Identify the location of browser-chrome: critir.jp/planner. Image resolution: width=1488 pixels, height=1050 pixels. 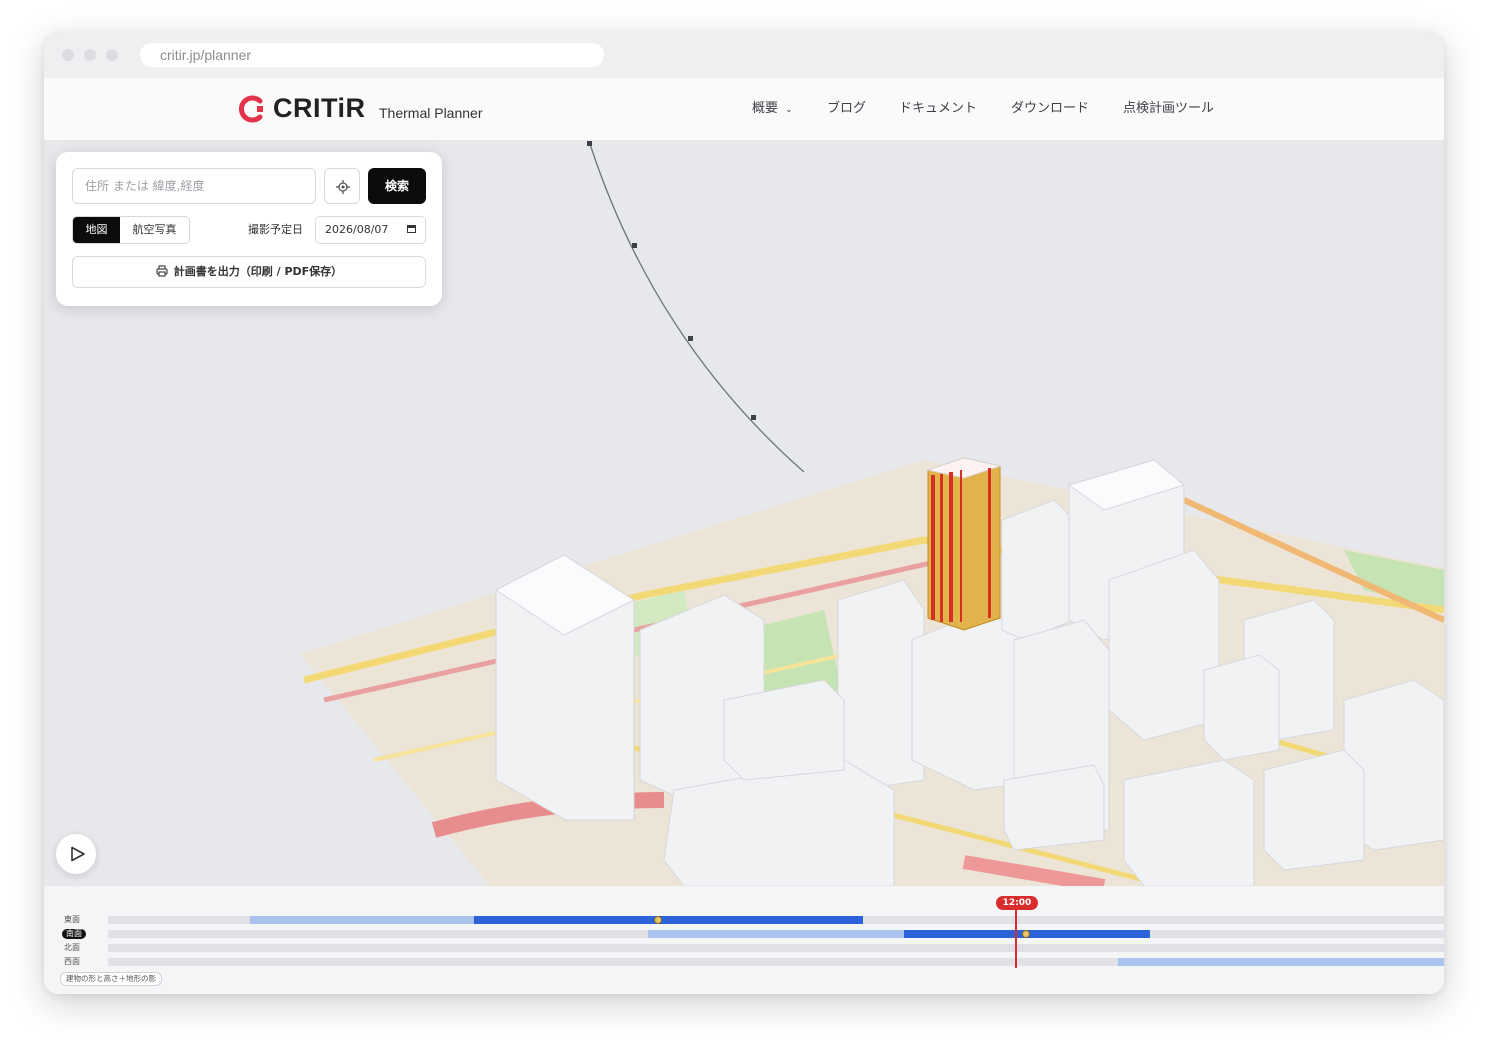
(744, 55).